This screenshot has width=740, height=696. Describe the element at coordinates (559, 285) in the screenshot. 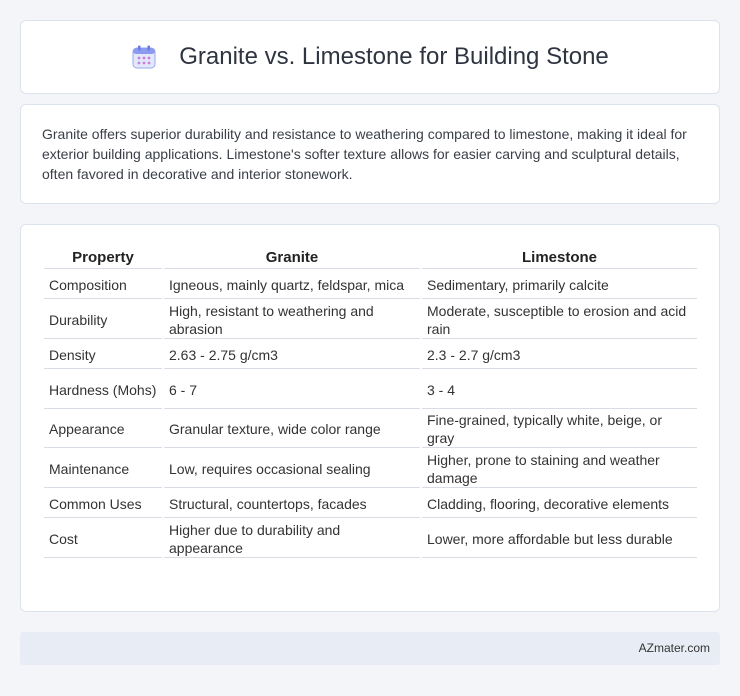

I see `limestone-cell: Sedimentary, primarily calcite` at that location.